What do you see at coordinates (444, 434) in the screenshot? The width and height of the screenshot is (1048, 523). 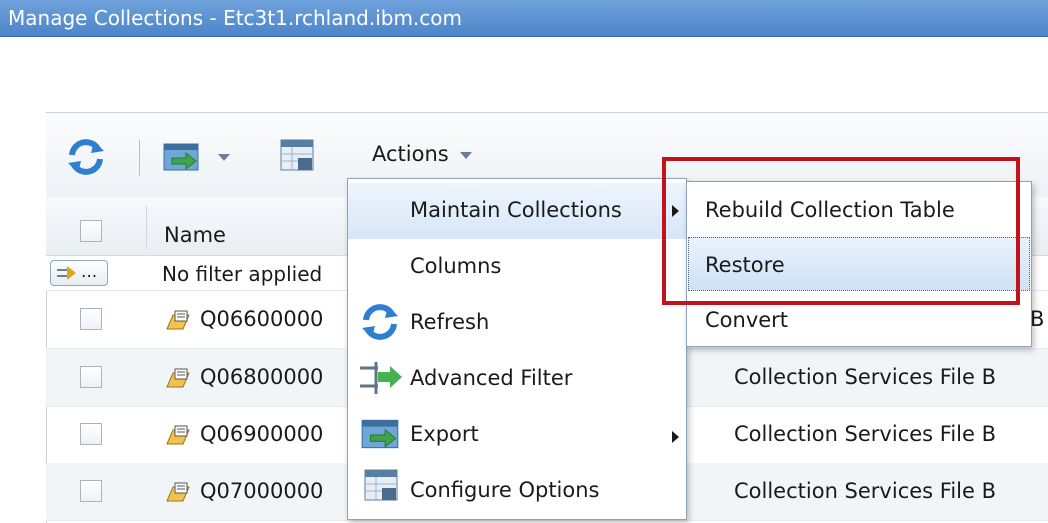 I see `menu-item-label: Export` at bounding box center [444, 434].